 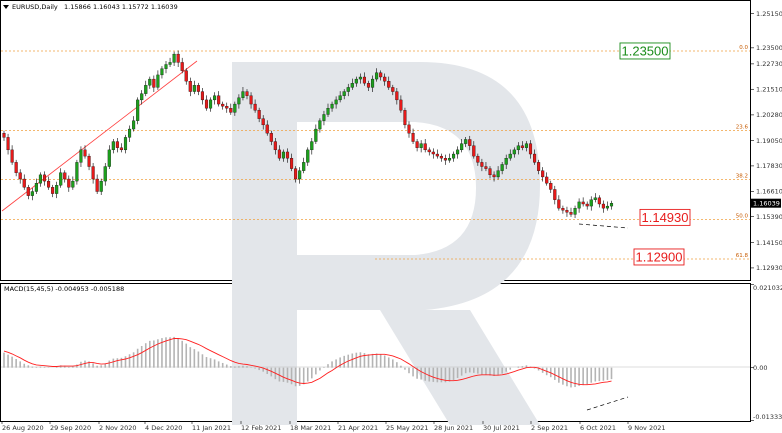 What do you see at coordinates (769, 192) in the screenshot?
I see `y-tick-label: 1.16610` at bounding box center [769, 192].